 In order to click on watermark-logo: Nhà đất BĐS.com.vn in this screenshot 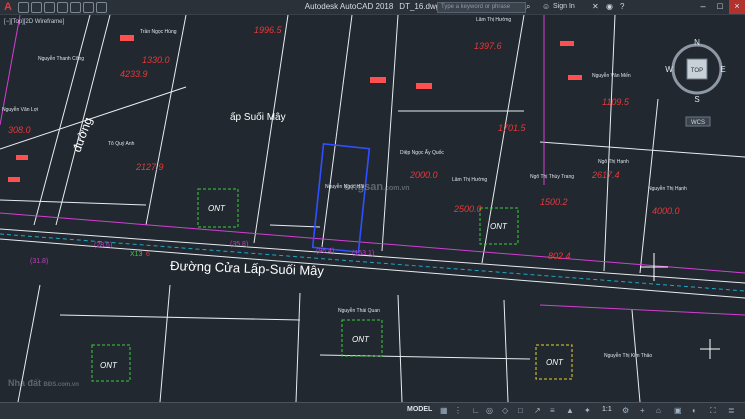, I will do `click(43, 383)`.